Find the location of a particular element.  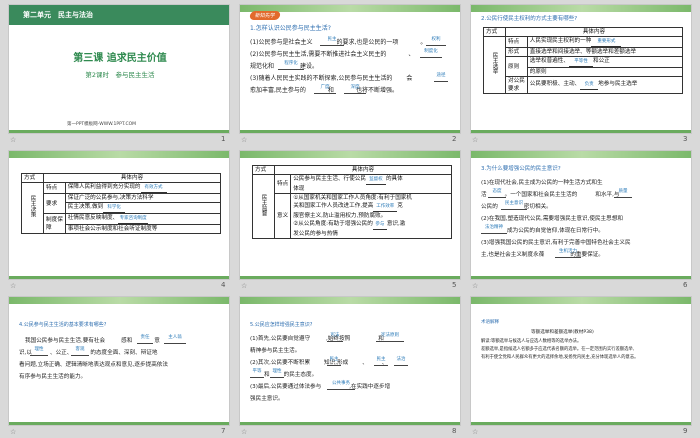

slide-number-8: 8 is located at coordinates (454, 431).